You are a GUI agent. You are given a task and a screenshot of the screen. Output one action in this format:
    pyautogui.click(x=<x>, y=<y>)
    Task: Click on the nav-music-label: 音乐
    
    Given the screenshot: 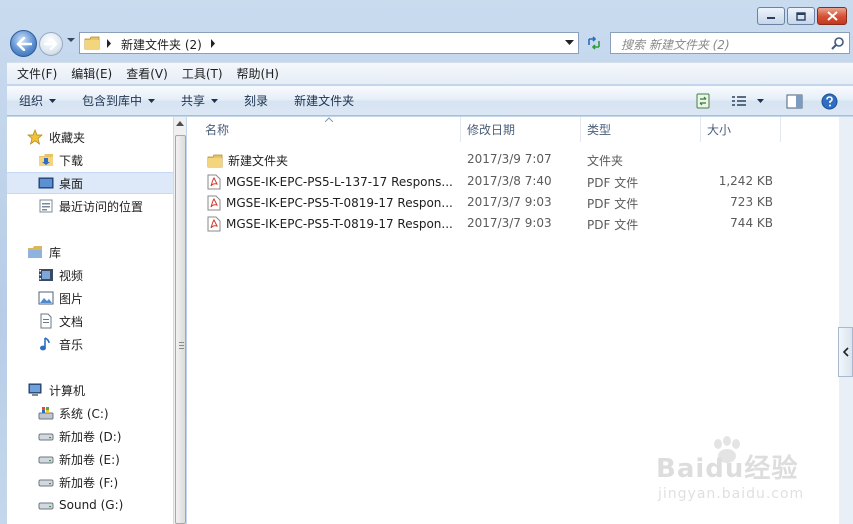 What is the action you would take?
    pyautogui.click(x=71, y=344)
    